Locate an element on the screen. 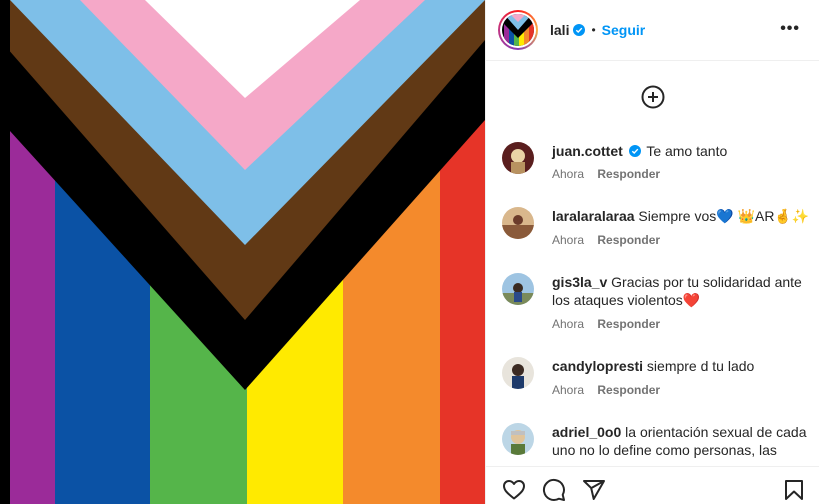 The height and width of the screenshot is (504, 819). follow-button: Seguir is located at coordinates (624, 30).